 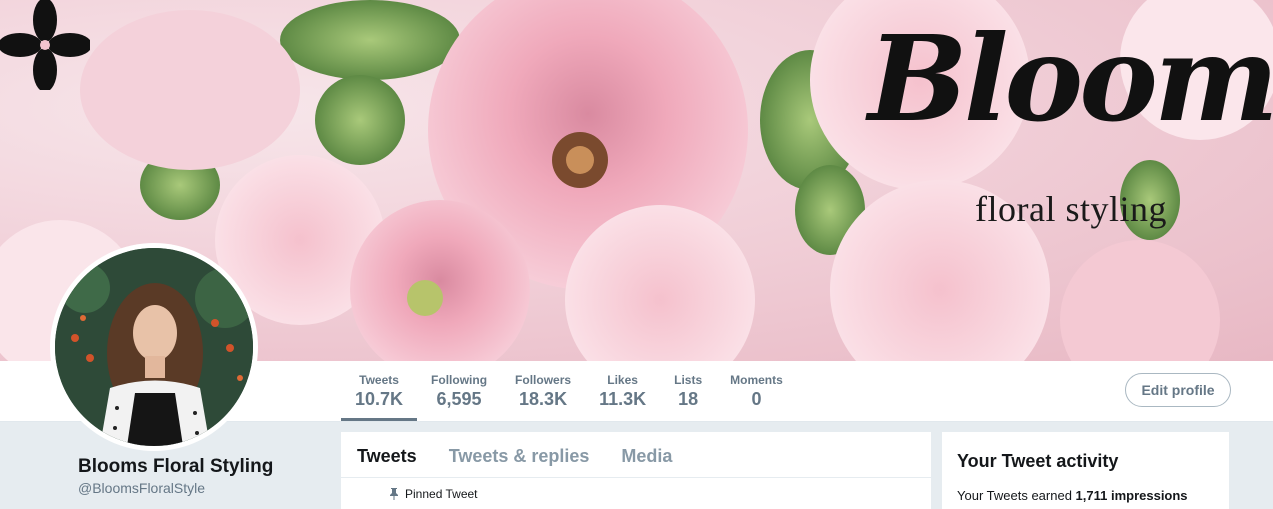 I want to click on stat-value: 11.3K, so click(x=623, y=399).